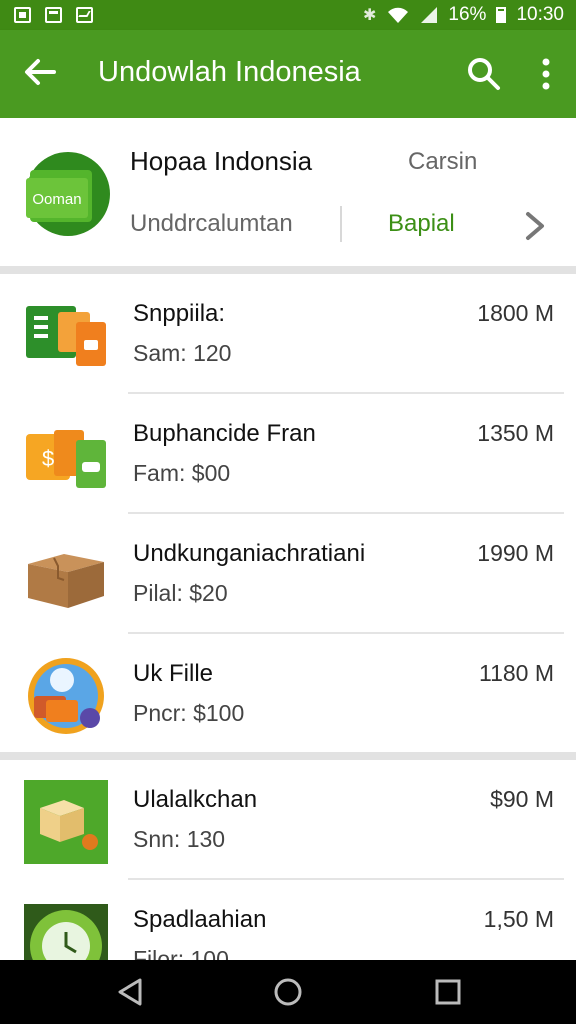  Describe the element at coordinates (182, 353) in the screenshot. I see `item-meta: Sam: 120` at that location.